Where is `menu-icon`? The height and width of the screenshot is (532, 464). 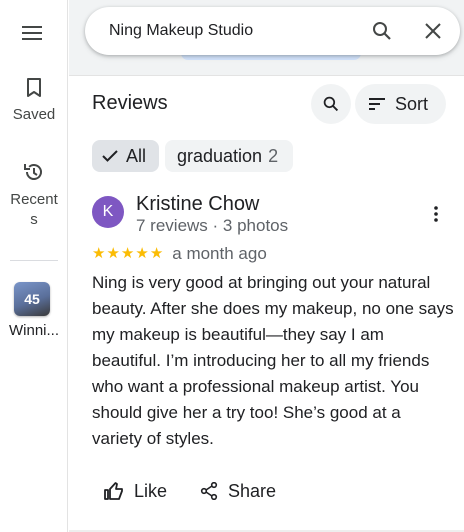 menu-icon is located at coordinates (32, 33).